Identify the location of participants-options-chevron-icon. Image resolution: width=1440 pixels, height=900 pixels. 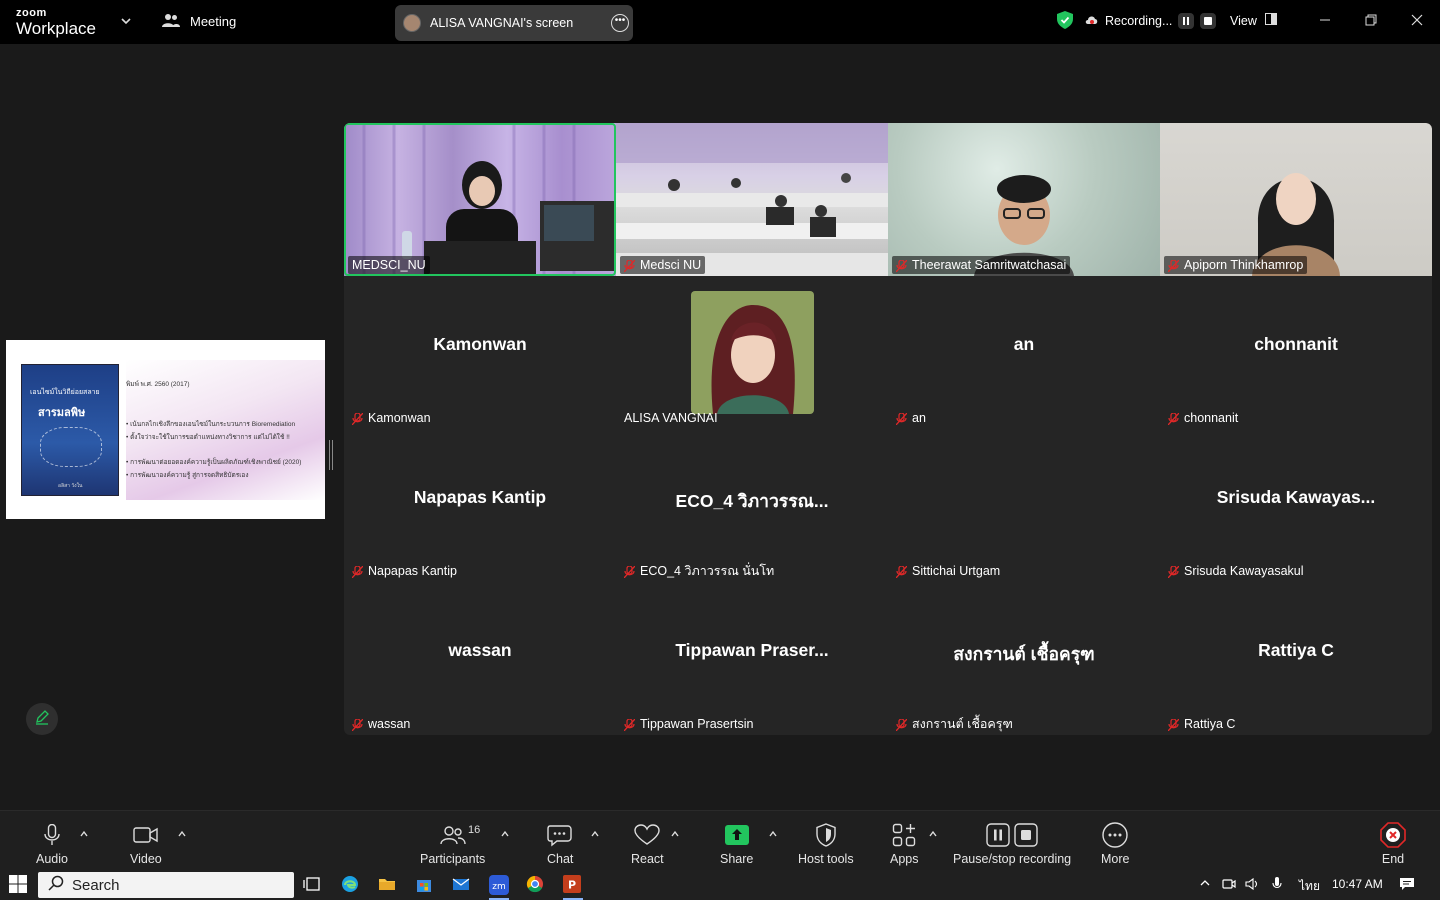
(505, 834).